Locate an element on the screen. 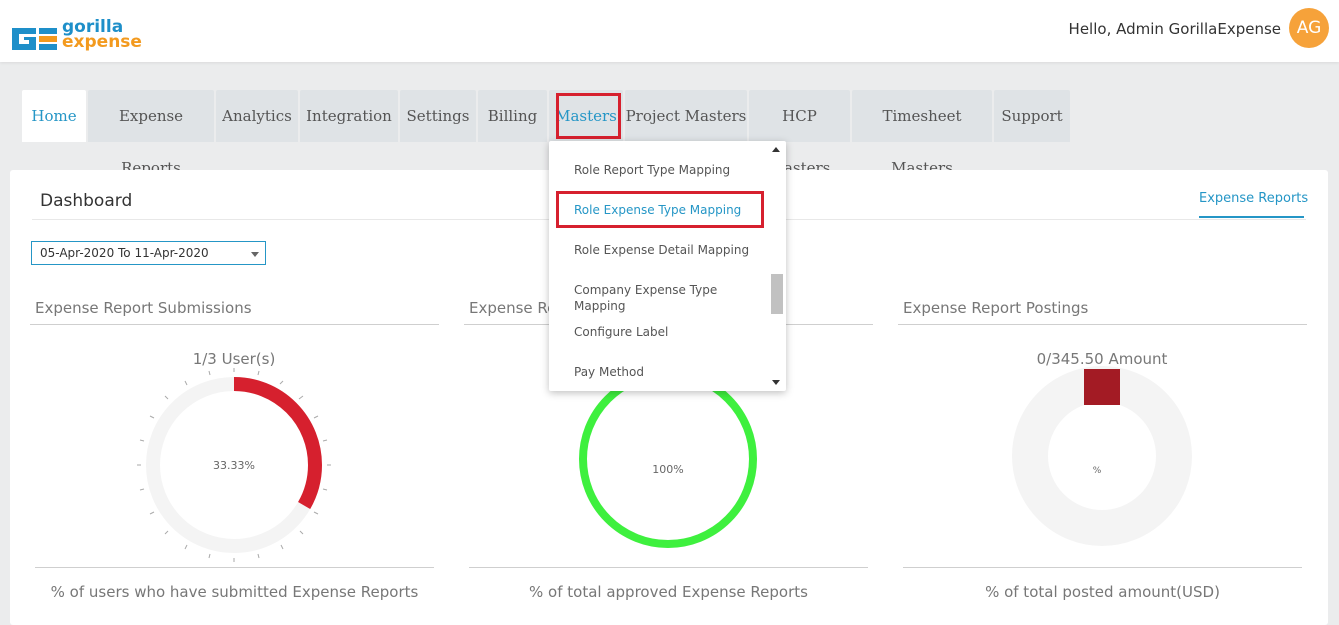 The width and height of the screenshot is (1339, 625). tab-timesheet-masters: Timesheet Masters is located at coordinates (922, 133).